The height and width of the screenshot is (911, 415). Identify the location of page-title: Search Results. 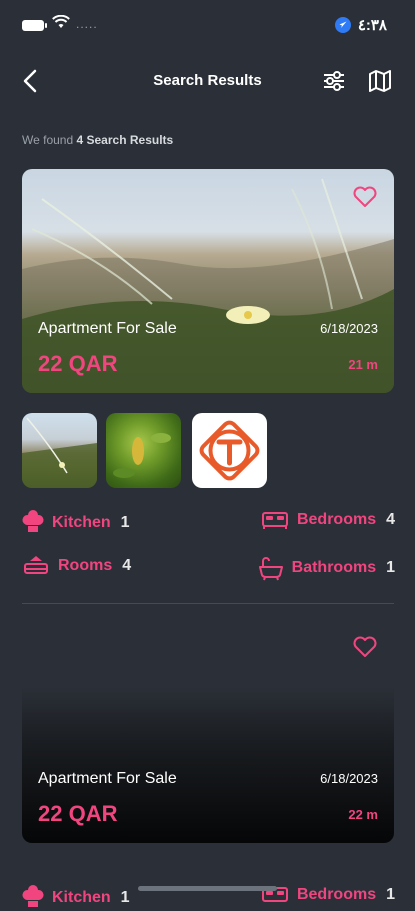
(207, 80).